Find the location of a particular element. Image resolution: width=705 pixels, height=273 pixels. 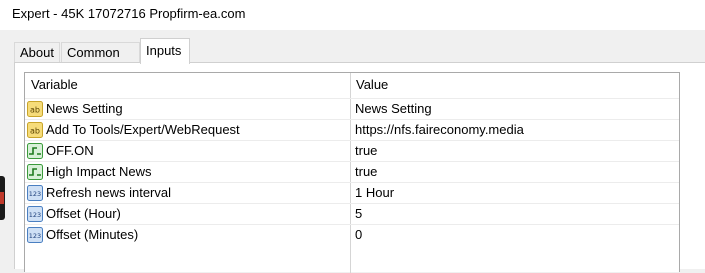

tab-about: About is located at coordinates (37, 52).